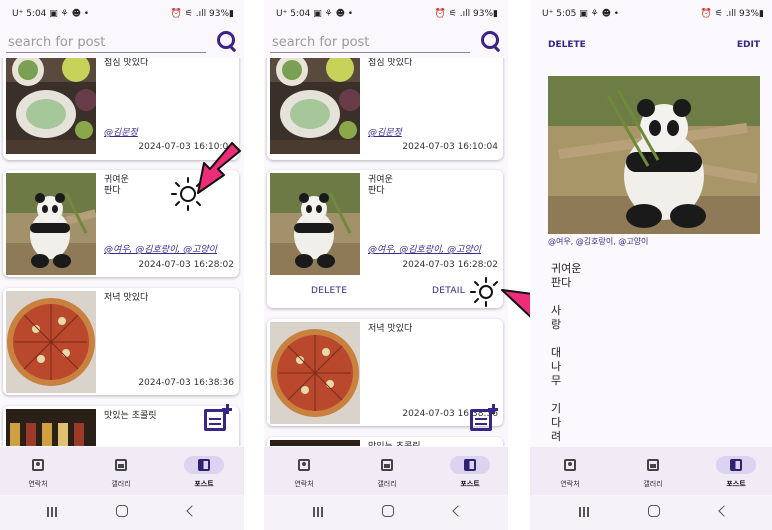 The height and width of the screenshot is (530, 772). What do you see at coordinates (315, 106) in the screenshot?
I see `lunch-photo` at bounding box center [315, 106].